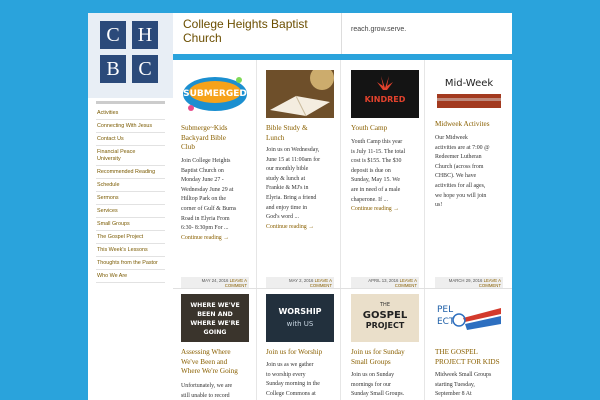 The image size is (600, 400). I want to click on post-title-line: Club, so click(188, 147).